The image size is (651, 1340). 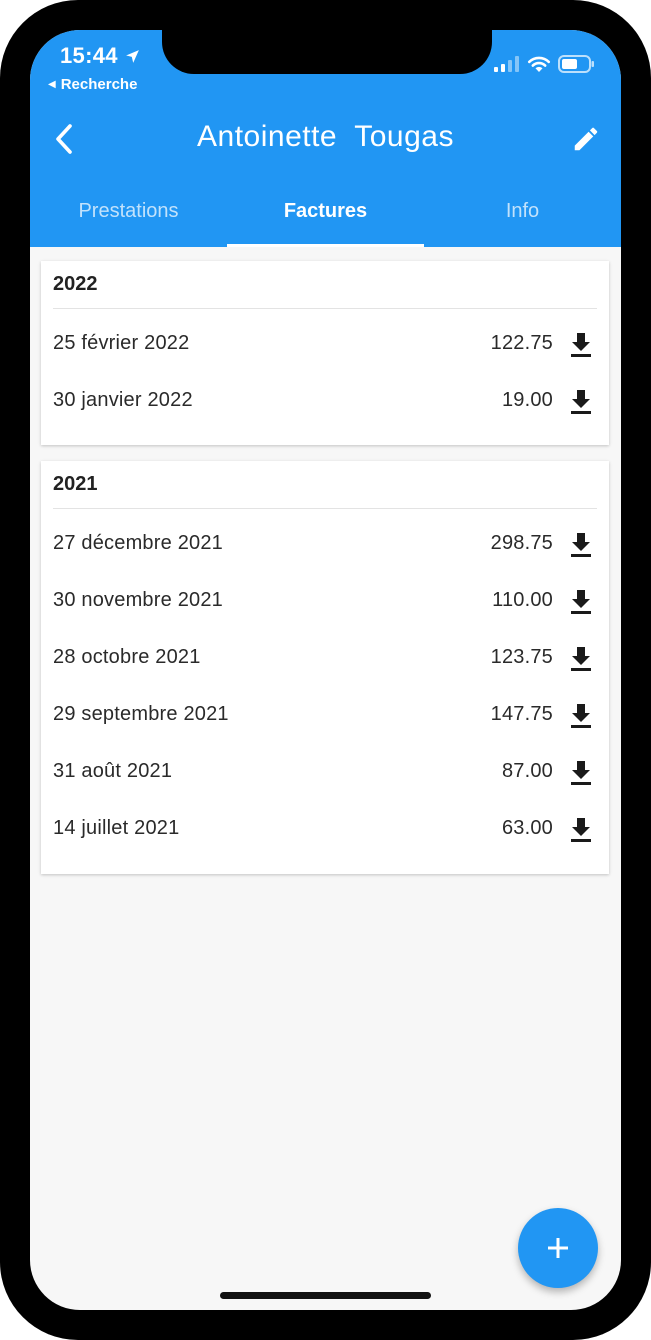 I want to click on year-header: 2021, so click(x=325, y=485).